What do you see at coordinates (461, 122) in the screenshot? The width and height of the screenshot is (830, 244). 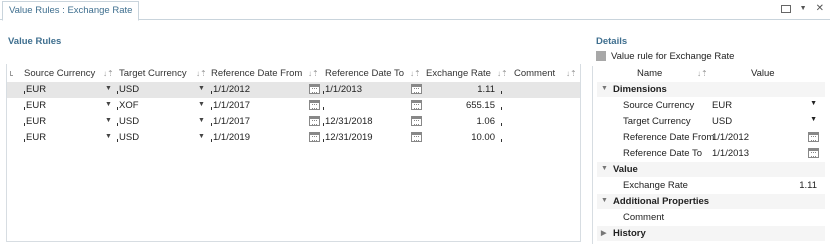 I see `exchange-rate-cell: 1.06` at bounding box center [461, 122].